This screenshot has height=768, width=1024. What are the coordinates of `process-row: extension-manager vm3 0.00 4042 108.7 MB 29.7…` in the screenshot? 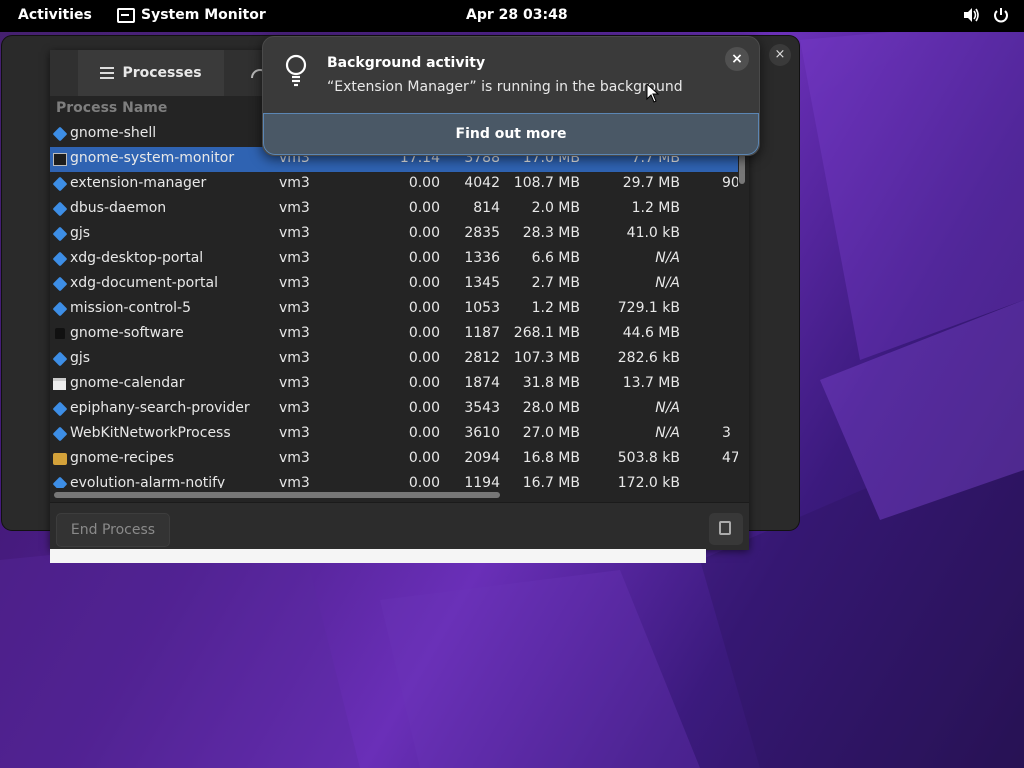 It's located at (394, 184).